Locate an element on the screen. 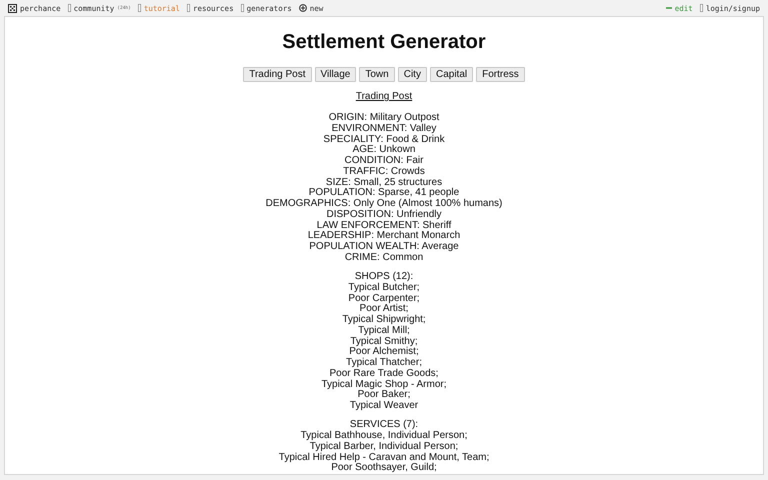  list-line: Typical Mill; is located at coordinates (384, 331).